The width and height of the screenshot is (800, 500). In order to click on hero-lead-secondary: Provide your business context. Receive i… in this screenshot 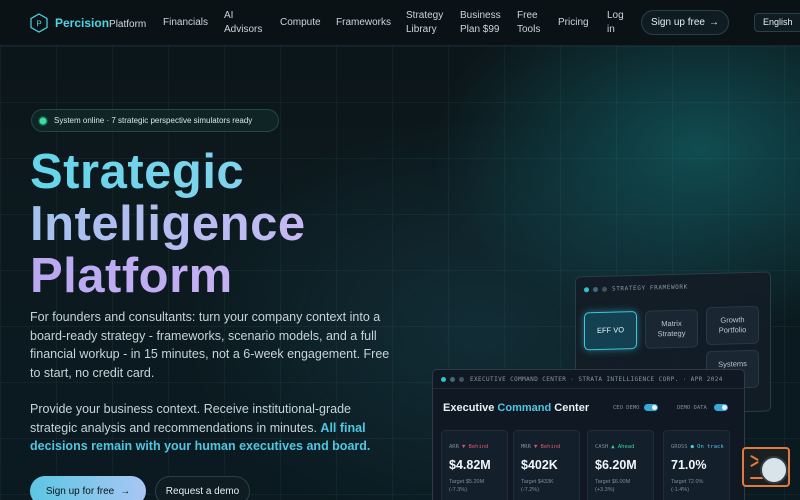, I will do `click(210, 428)`.